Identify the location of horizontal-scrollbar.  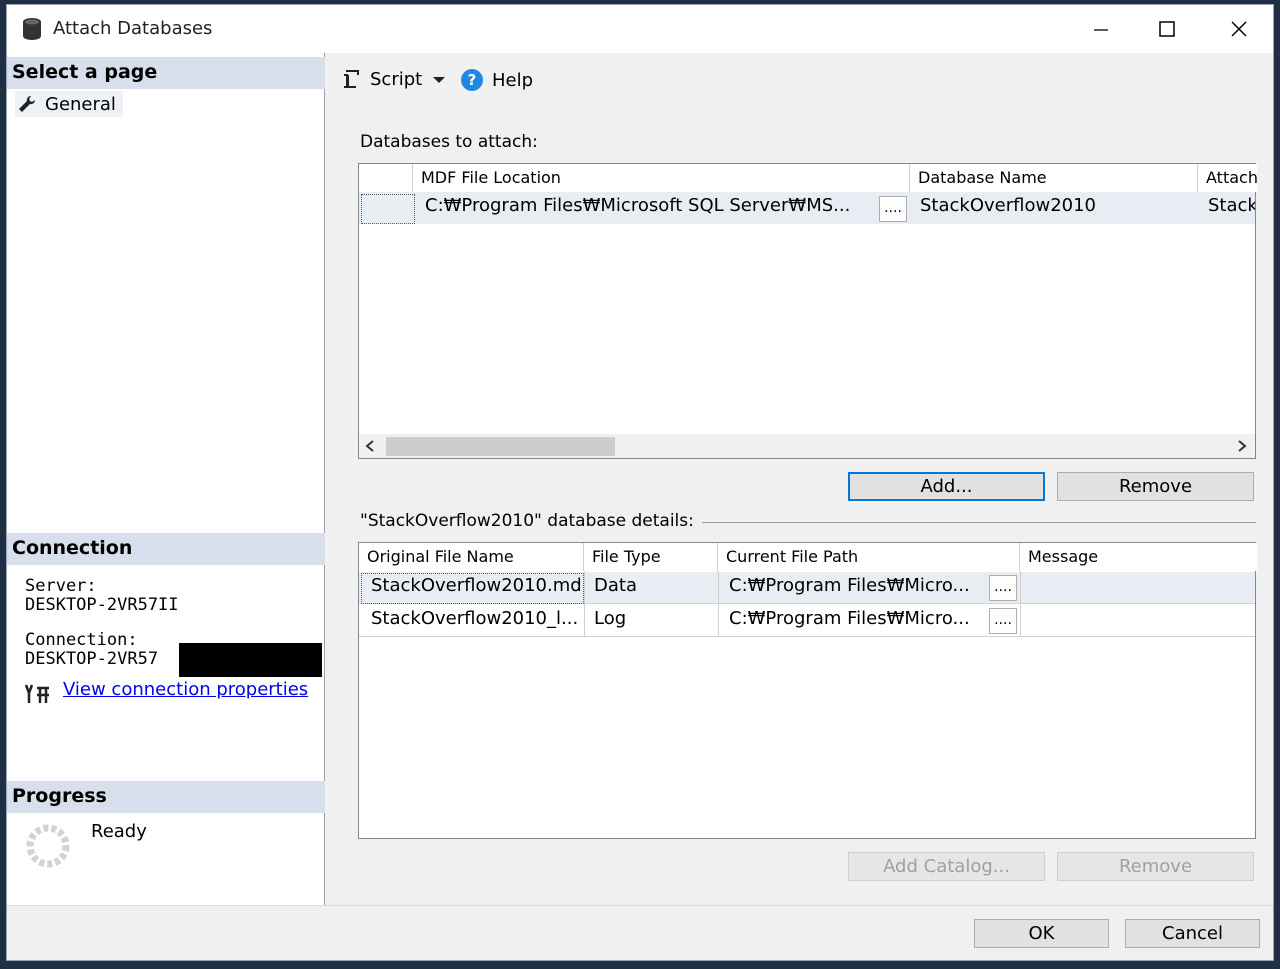
(807, 446).